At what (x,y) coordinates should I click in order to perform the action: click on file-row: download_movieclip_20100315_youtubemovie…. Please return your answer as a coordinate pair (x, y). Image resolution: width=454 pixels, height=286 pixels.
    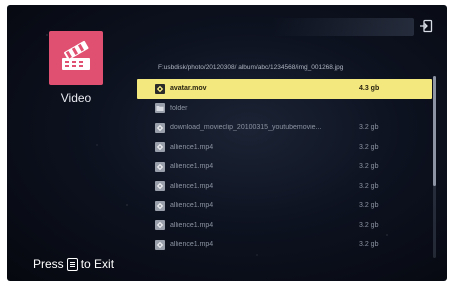
    Looking at the image, I should click on (284, 128).